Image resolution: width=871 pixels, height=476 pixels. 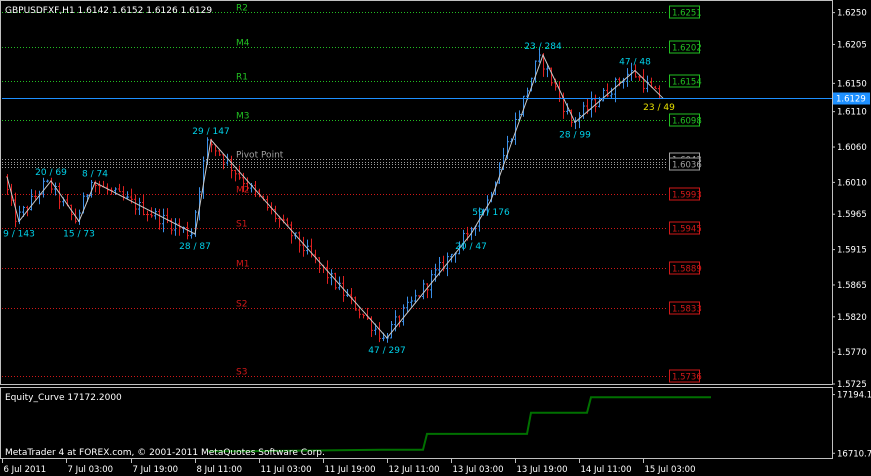 I want to click on pivot-price-label-10: 1.5736, so click(x=687, y=378).